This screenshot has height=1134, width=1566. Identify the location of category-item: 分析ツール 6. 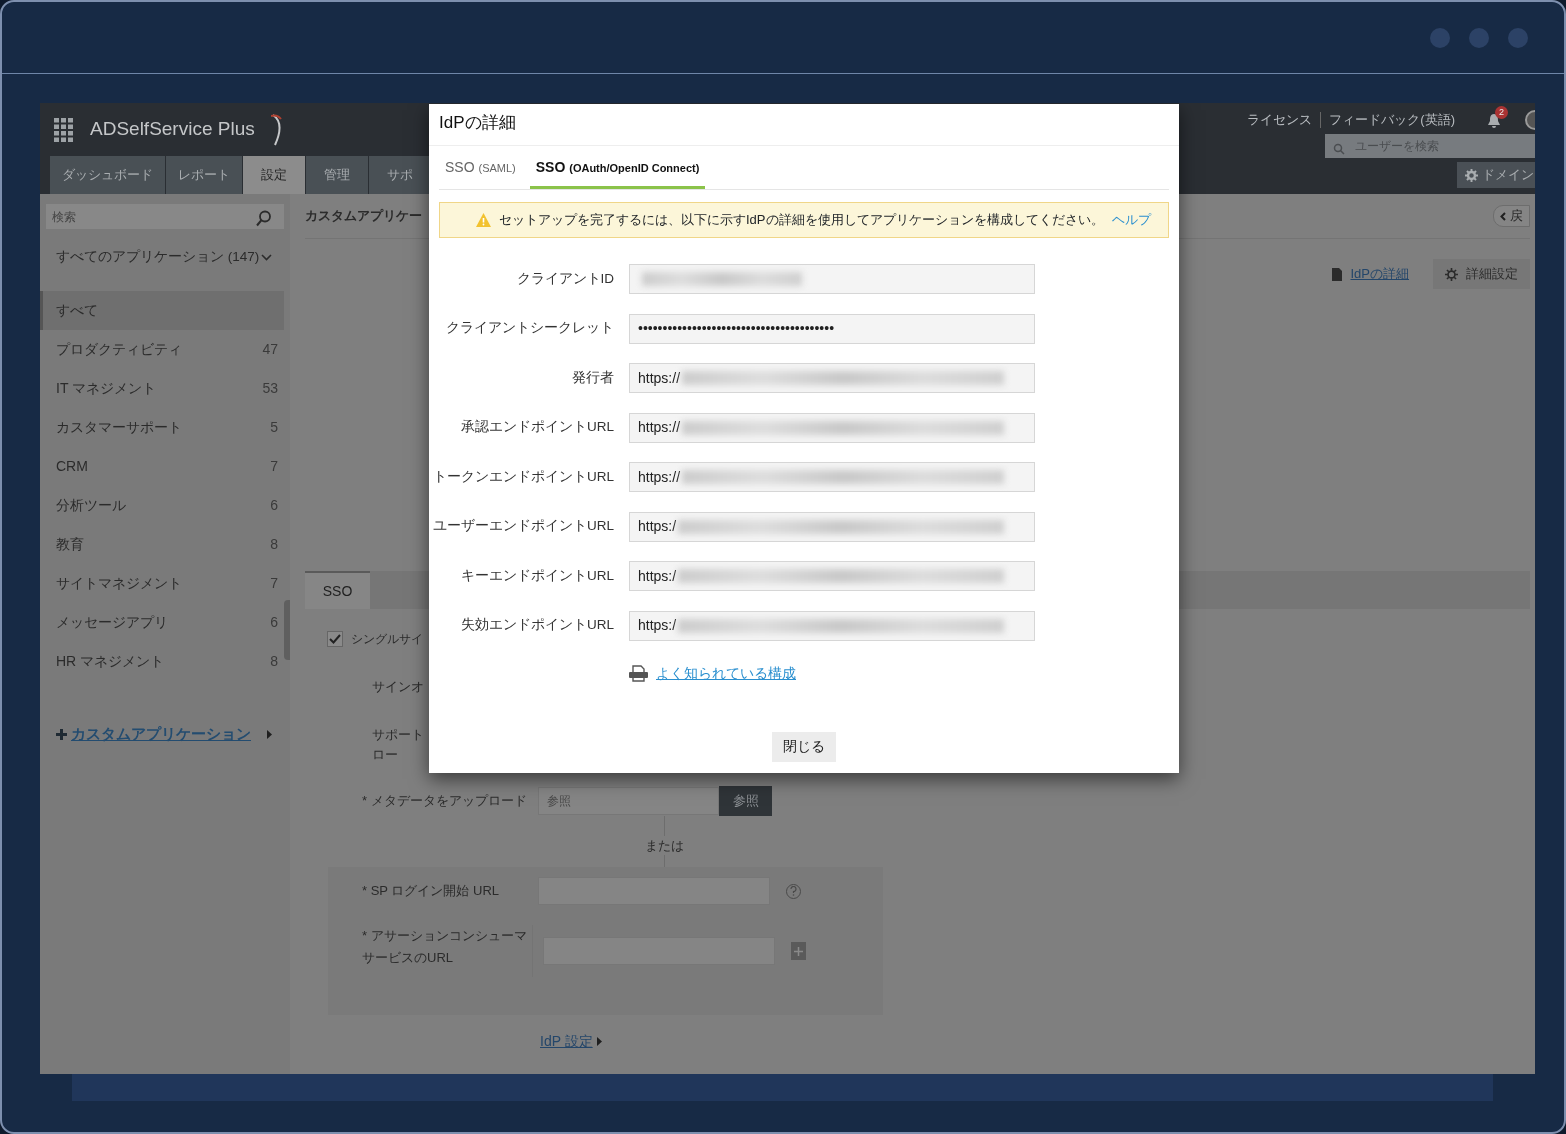
(162, 505).